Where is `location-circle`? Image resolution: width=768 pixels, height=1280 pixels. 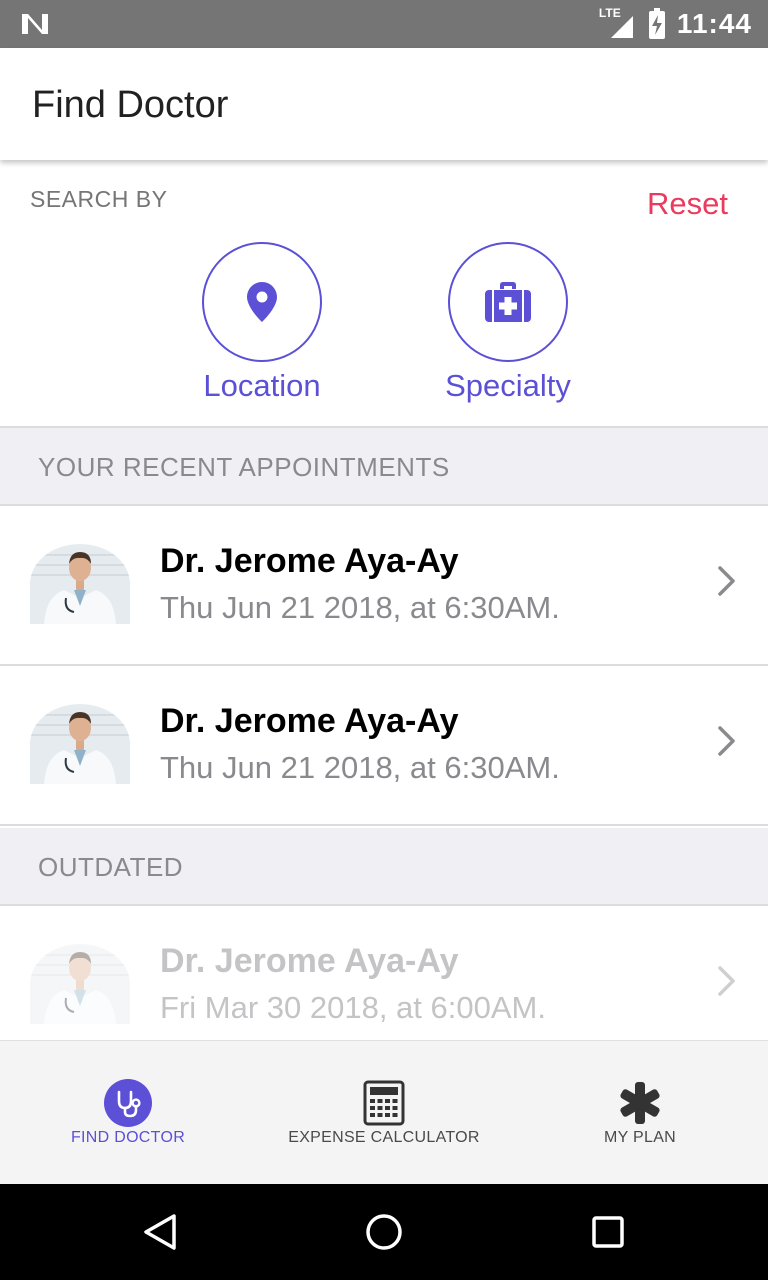
location-circle is located at coordinates (262, 302).